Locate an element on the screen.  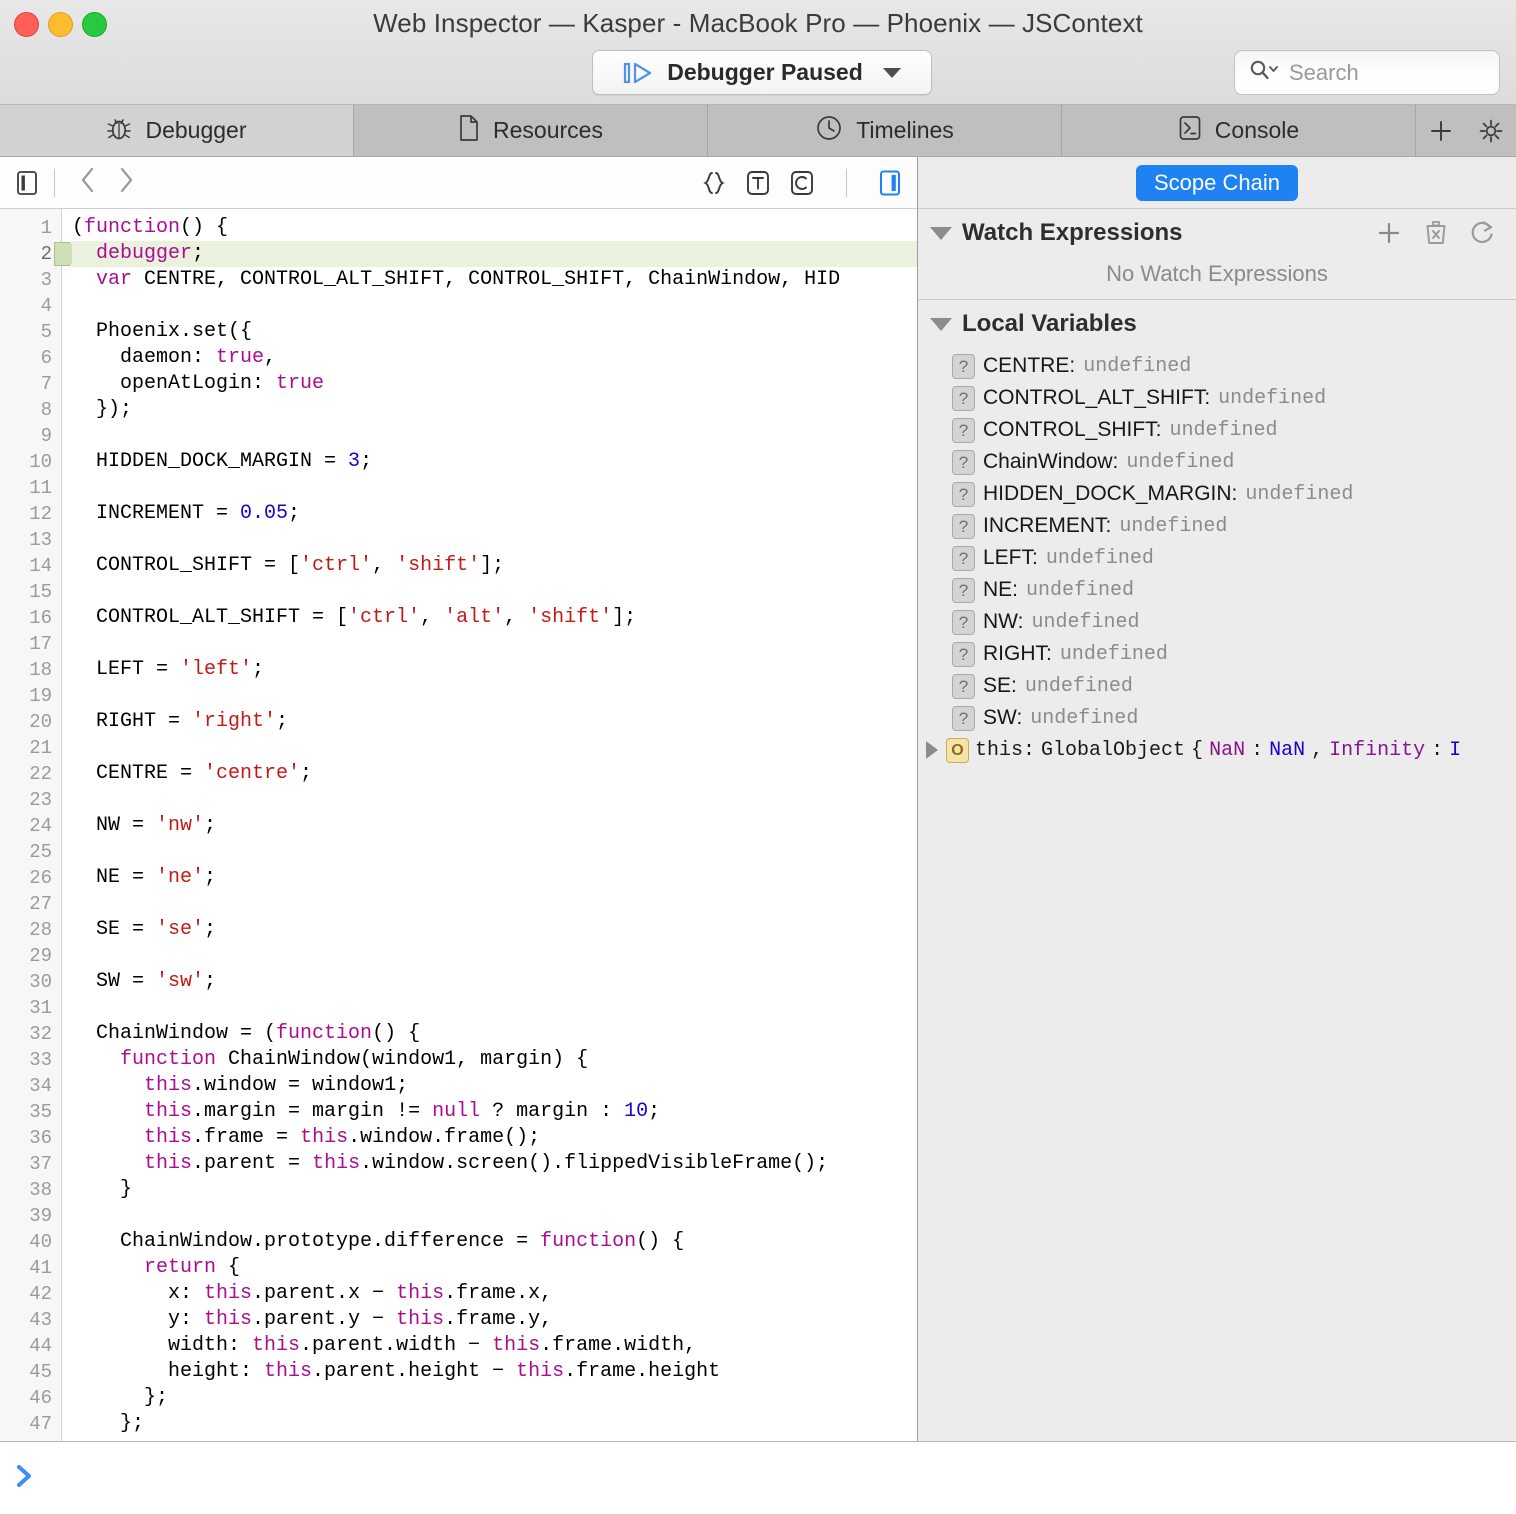
line-number: 42 is located at coordinates (30, 1294).